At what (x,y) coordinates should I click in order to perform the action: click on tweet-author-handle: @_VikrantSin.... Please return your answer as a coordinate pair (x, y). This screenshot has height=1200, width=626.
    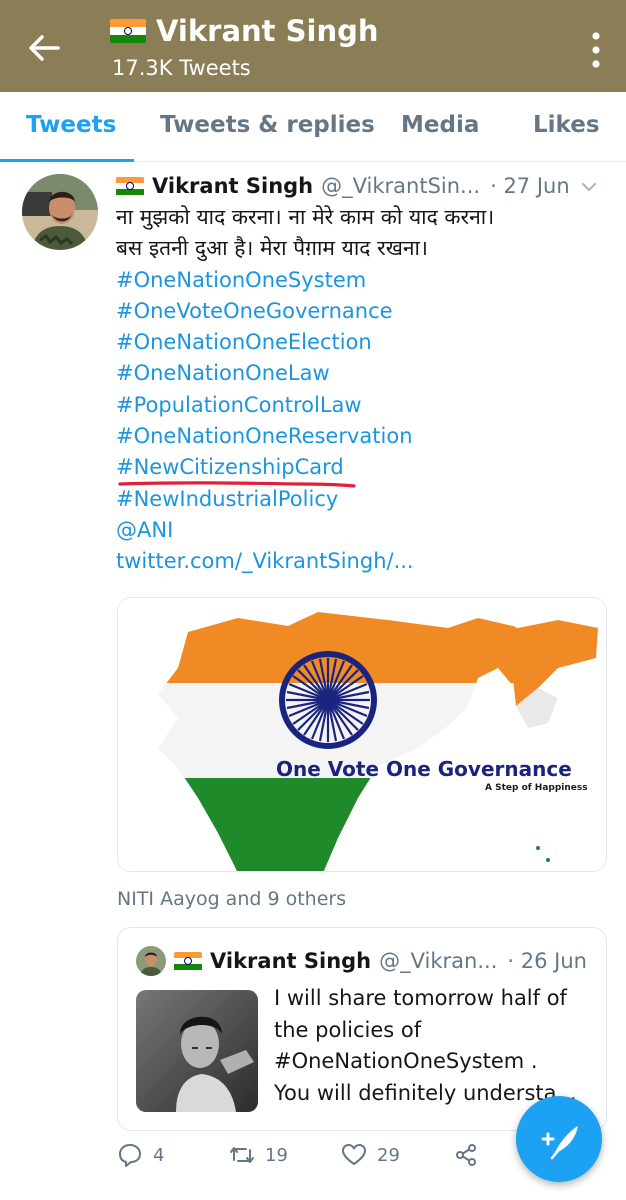
    Looking at the image, I should click on (400, 186).